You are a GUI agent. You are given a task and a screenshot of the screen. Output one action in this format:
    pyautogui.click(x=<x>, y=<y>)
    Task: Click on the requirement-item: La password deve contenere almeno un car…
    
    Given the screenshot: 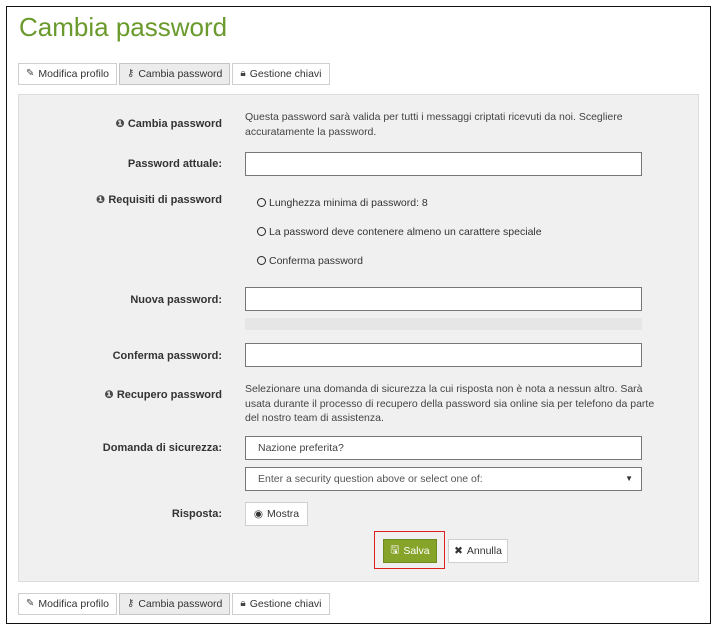 What is the action you would take?
    pyautogui.click(x=399, y=232)
    